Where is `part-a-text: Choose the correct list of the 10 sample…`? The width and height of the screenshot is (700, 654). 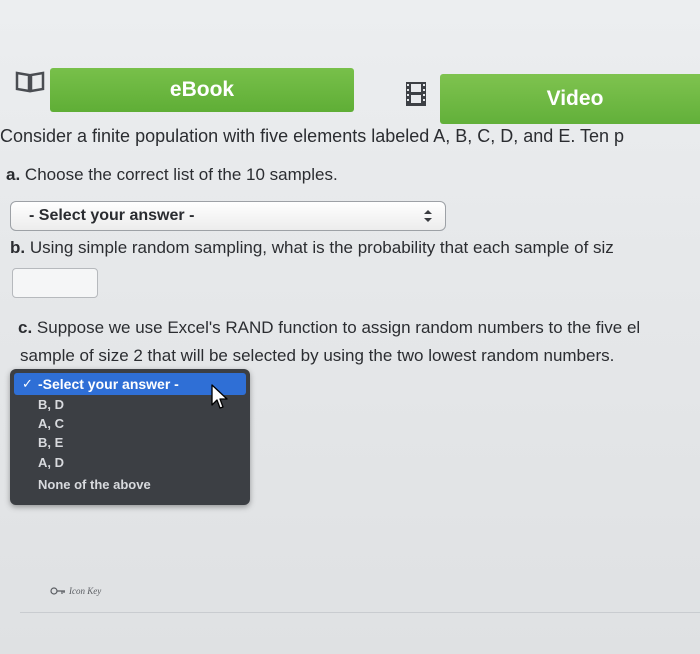 part-a-text: Choose the correct list of the 10 sample… is located at coordinates (181, 174).